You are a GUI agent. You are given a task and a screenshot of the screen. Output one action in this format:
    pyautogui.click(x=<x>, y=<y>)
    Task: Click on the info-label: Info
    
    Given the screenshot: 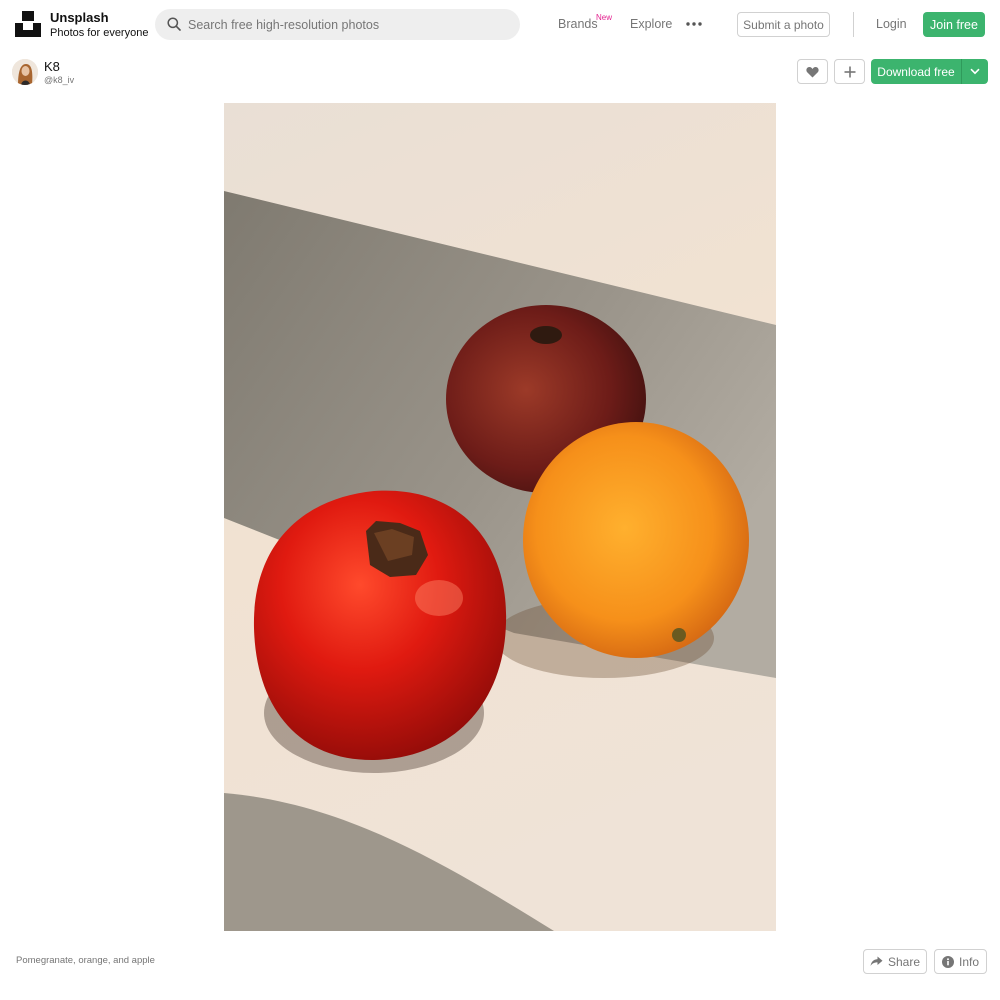 What is the action you would take?
    pyautogui.click(x=968, y=961)
    